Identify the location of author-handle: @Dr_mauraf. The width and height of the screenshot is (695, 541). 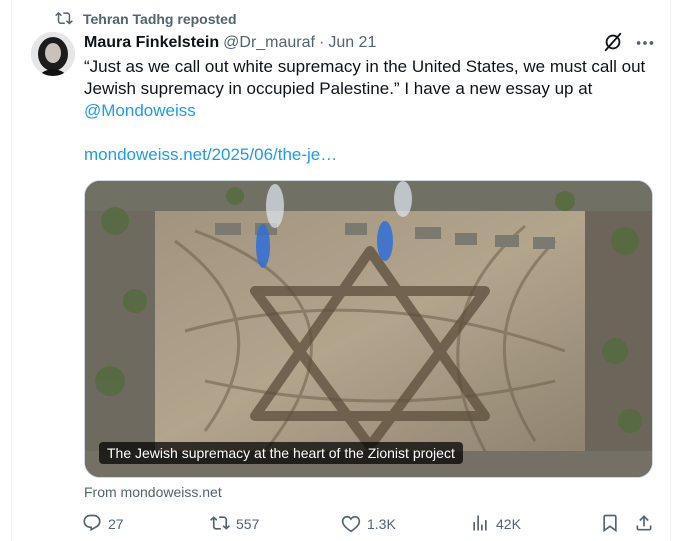
(269, 43).